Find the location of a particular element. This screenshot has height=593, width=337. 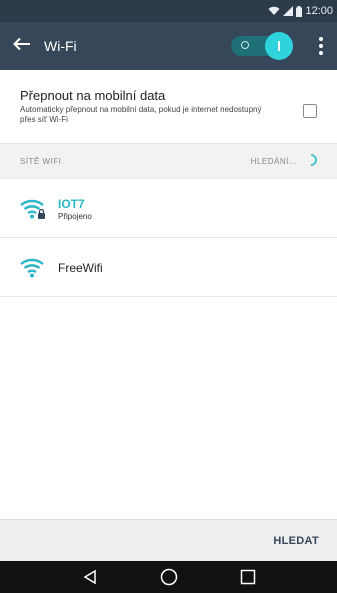

battery-icon is located at coordinates (299, 11).